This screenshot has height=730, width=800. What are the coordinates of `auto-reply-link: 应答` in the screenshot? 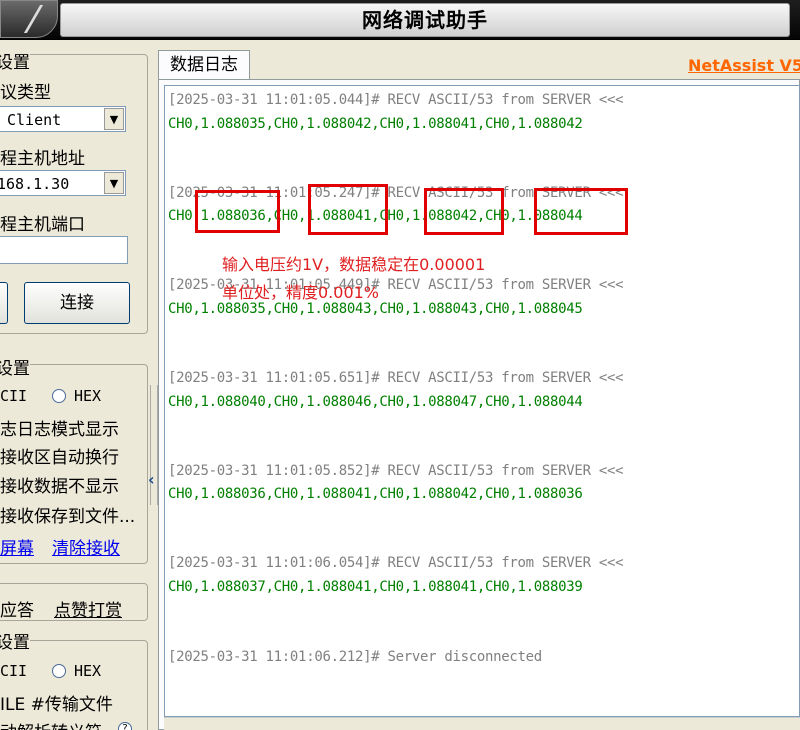 It's located at (17, 608).